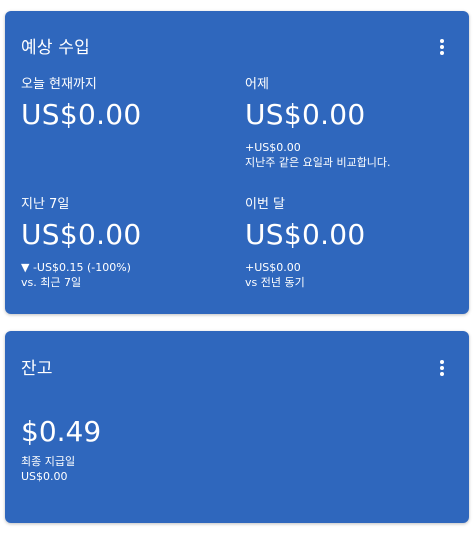  What do you see at coordinates (126, 275) in the screenshot?
I see `metric-comparison: ▼ -US$0.15 (-100%) vs. 최근 7일` at bounding box center [126, 275].